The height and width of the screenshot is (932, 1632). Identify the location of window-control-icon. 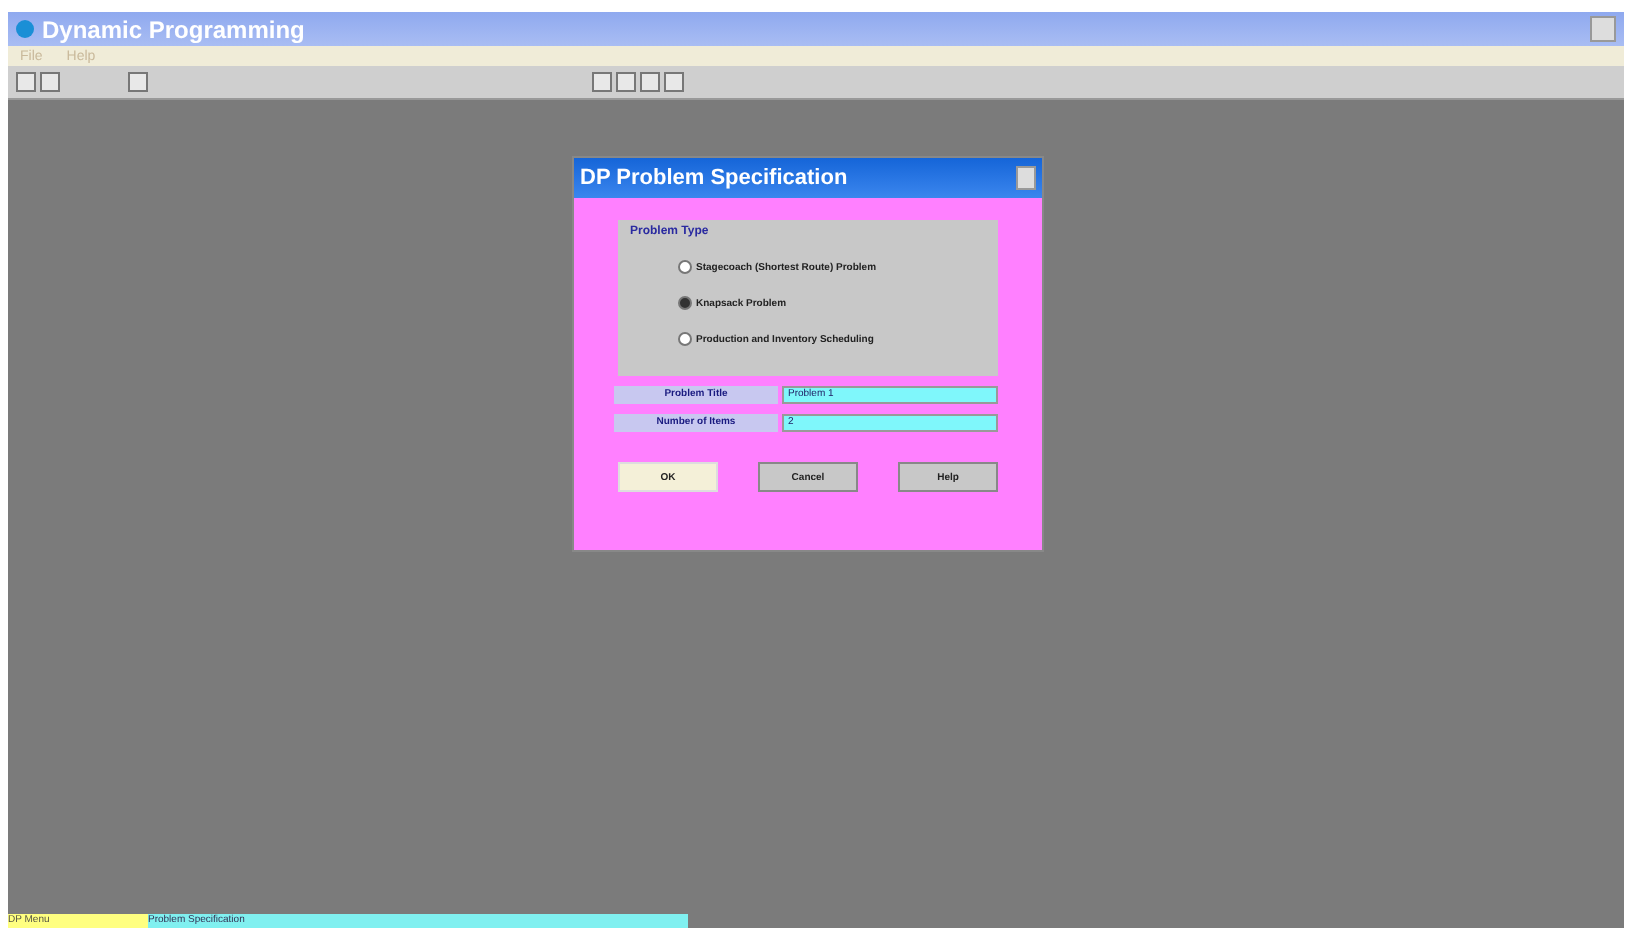
(1603, 29).